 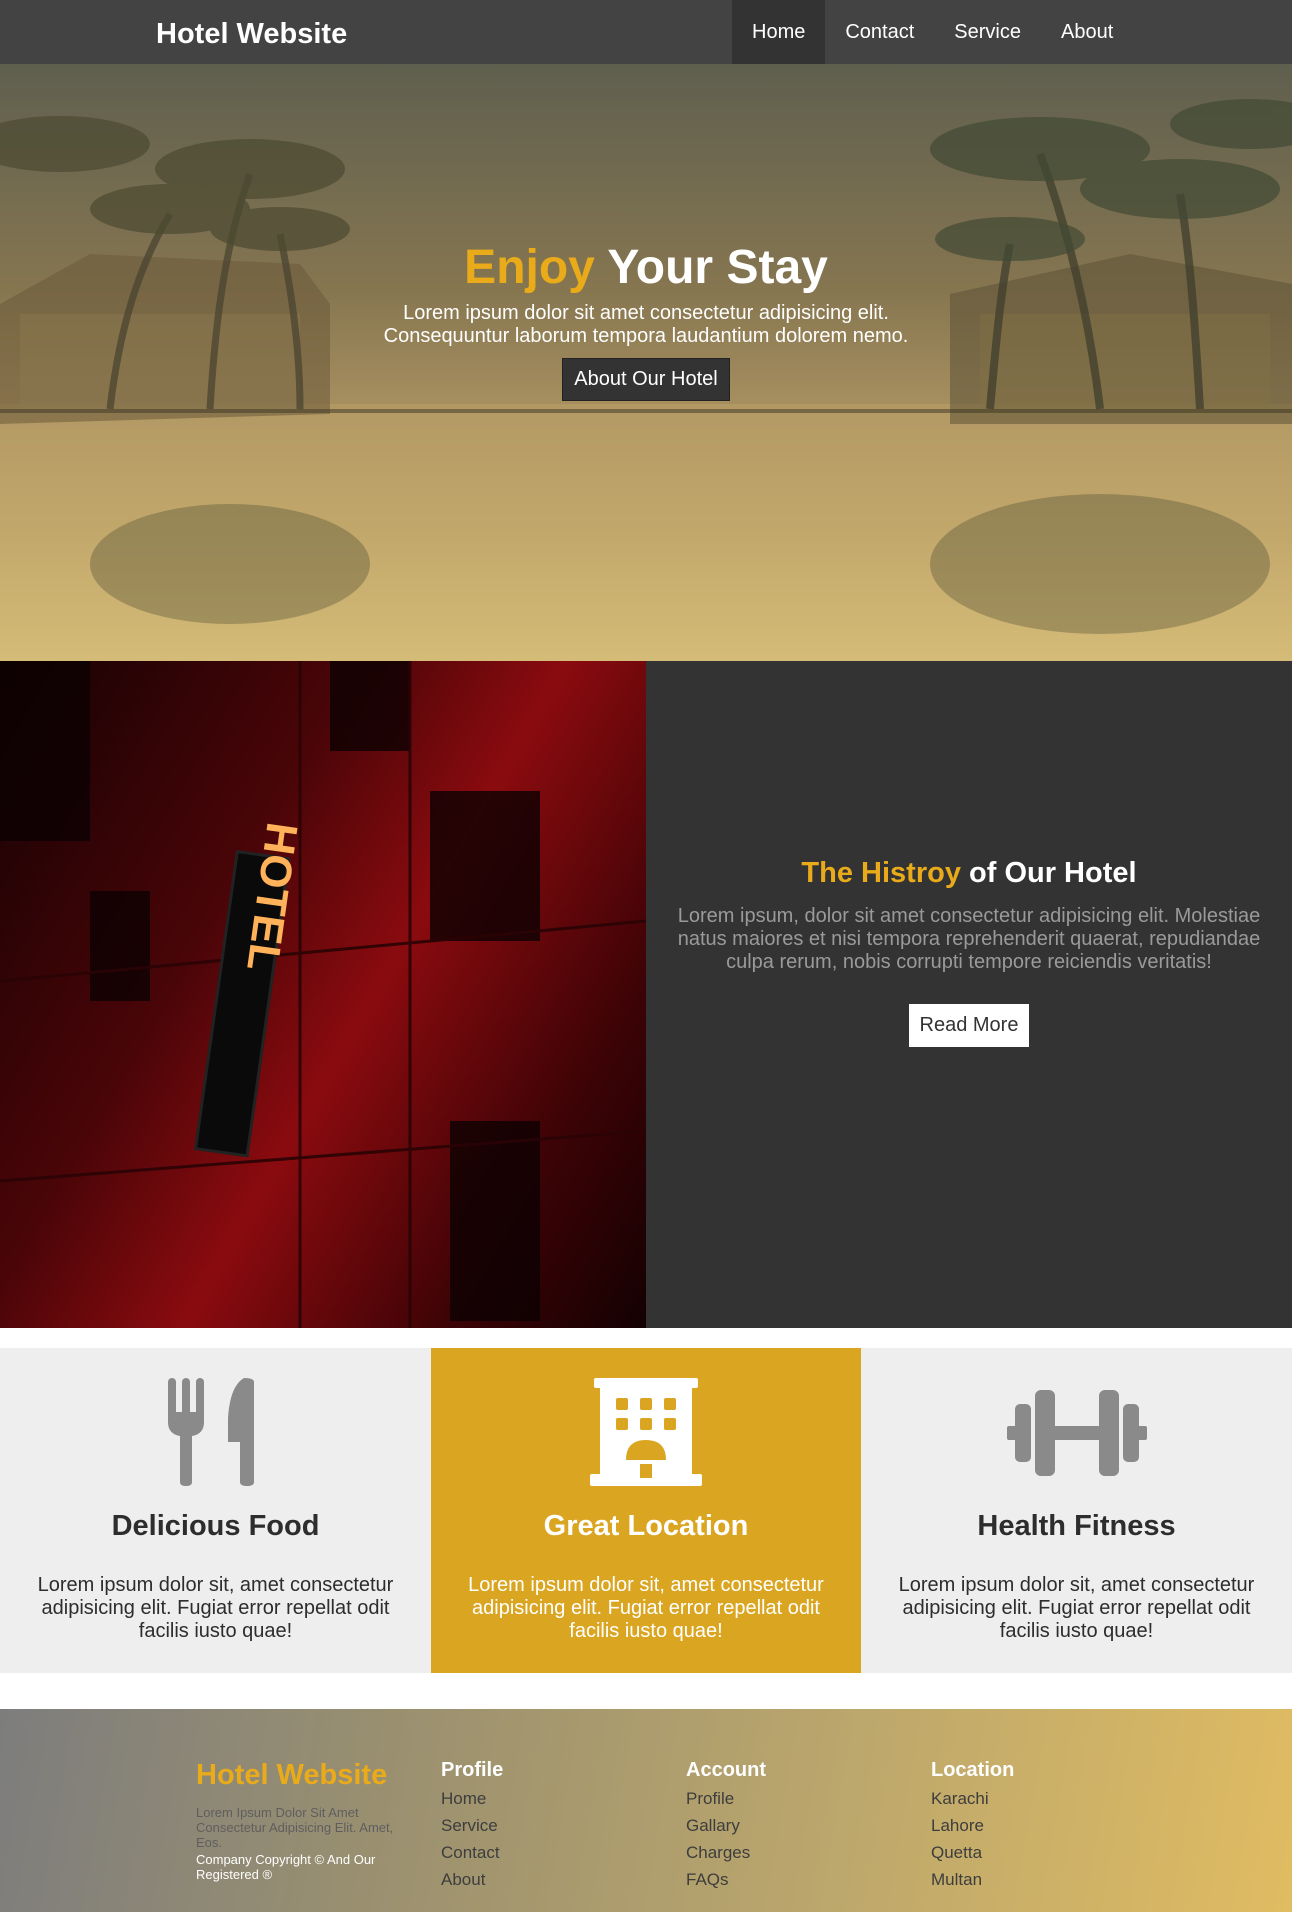 I want to click on feature-title-food: Delicious Food, so click(x=215, y=1526).